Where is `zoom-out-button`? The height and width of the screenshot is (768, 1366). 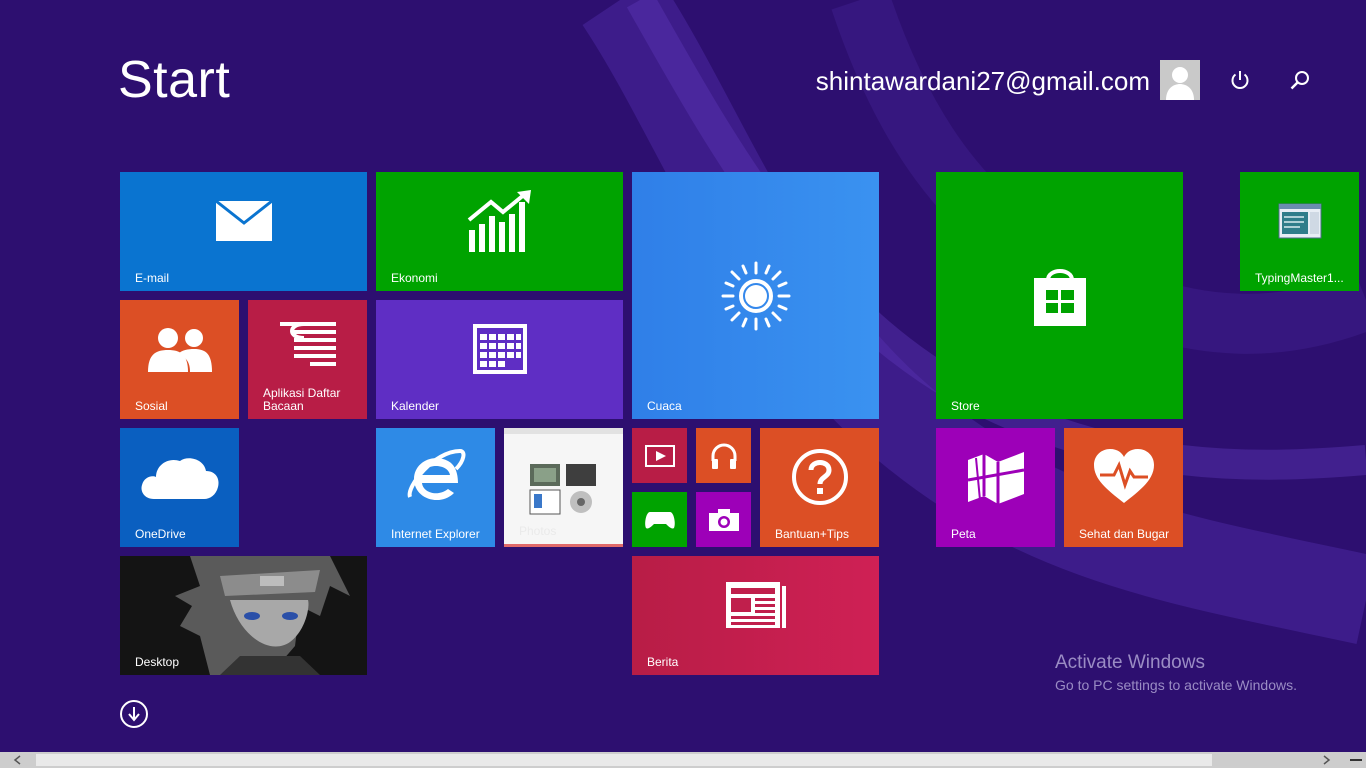 zoom-out-button is located at coordinates (1356, 760).